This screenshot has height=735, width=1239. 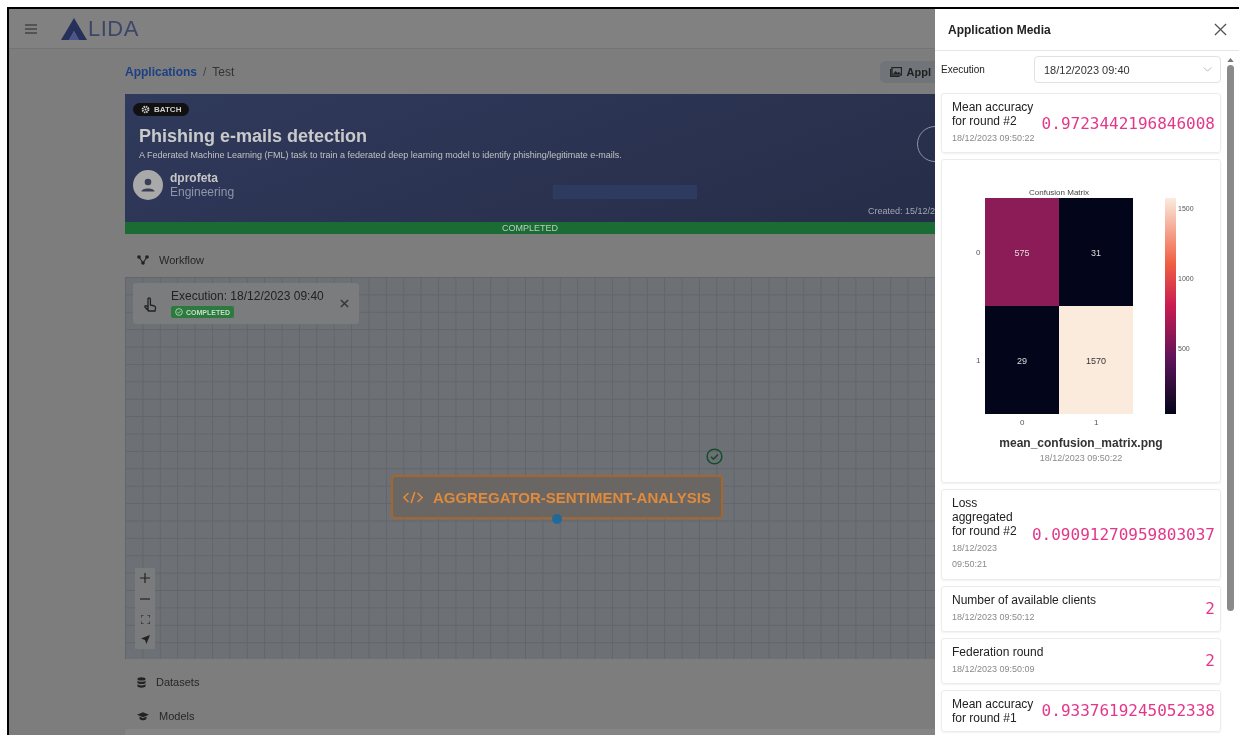 What do you see at coordinates (161, 72) in the screenshot?
I see `breadcrumb-link: Applications` at bounding box center [161, 72].